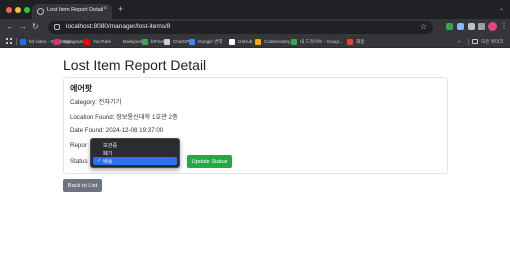 Image resolution: width=510 pixels, height=279 pixels. Describe the element at coordinates (124, 117) in the screenshot. I see `location-field: Location Found: 정보통신대학 1호관 2층` at that location.